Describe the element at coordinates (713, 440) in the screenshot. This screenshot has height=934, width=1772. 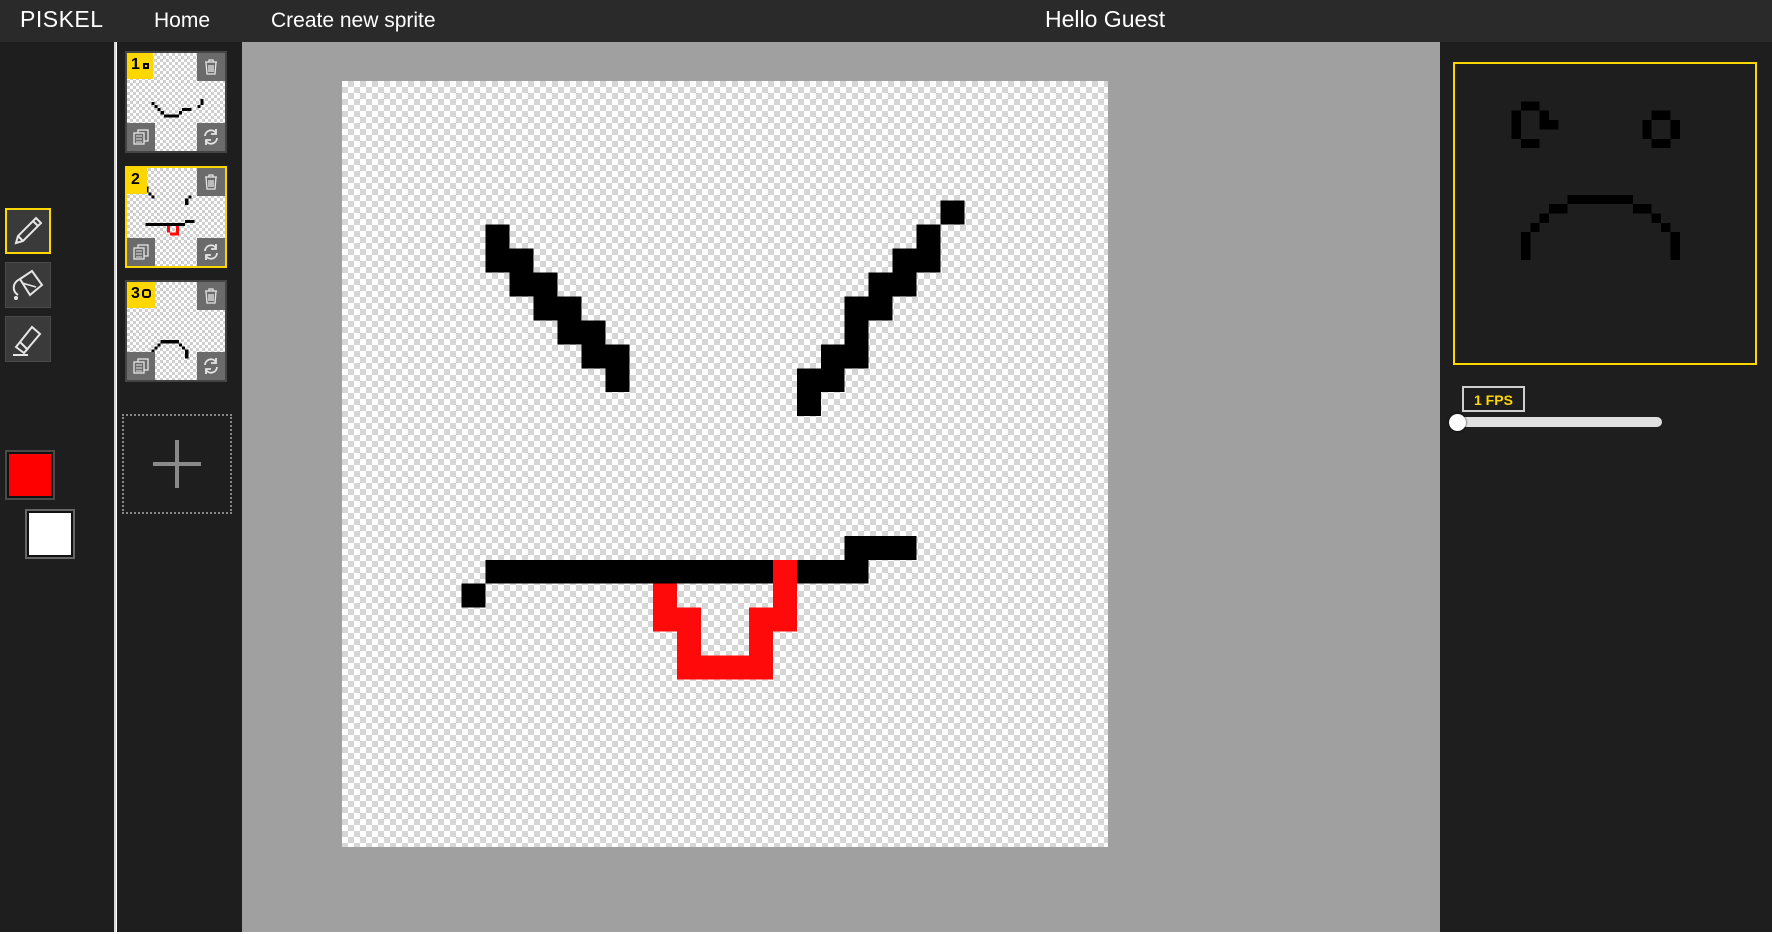
I see `canvas-drawing` at that location.